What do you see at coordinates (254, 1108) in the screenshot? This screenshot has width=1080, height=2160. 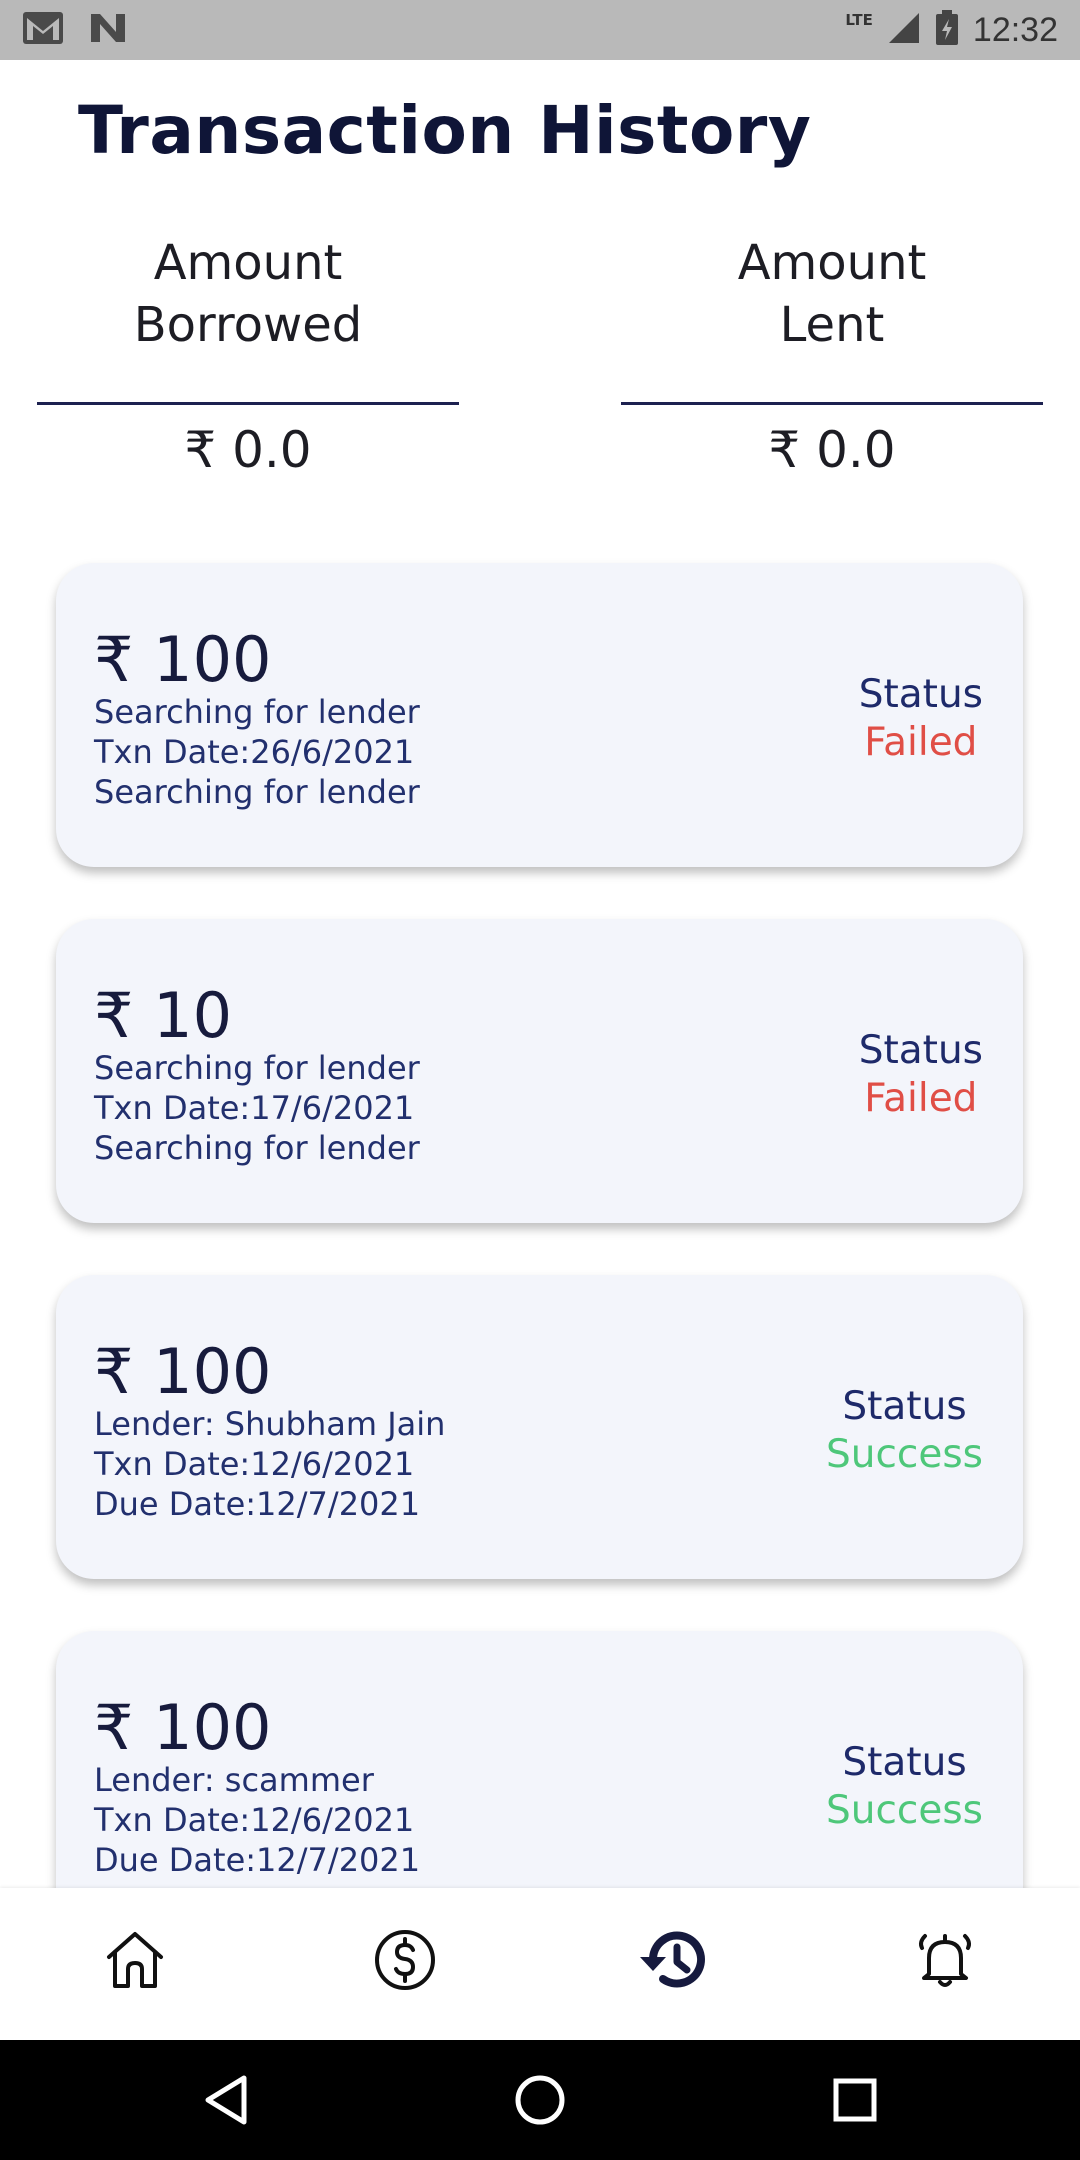 I see `transaction-date: Txn Date:17/6/2021` at bounding box center [254, 1108].